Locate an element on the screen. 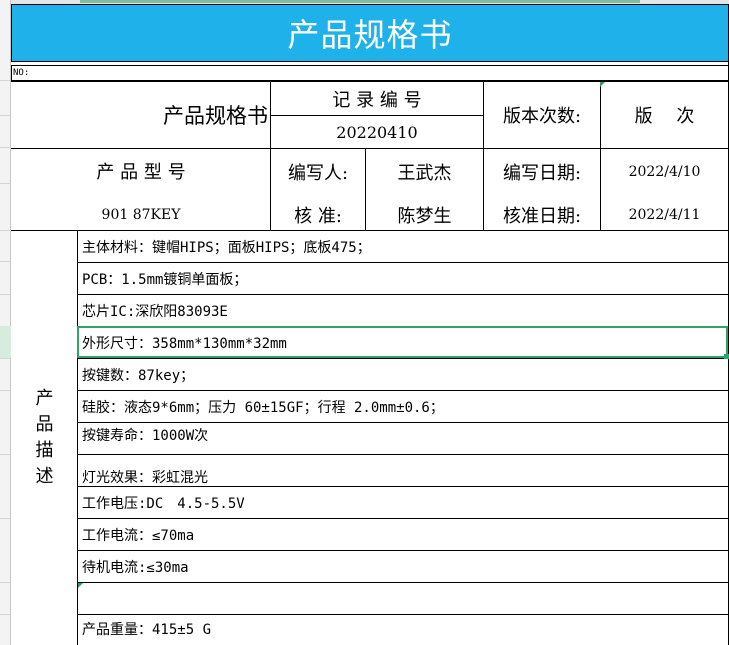 This screenshot has height=645, width=729. document-banner-title: 产品规格书 is located at coordinates (370, 33).